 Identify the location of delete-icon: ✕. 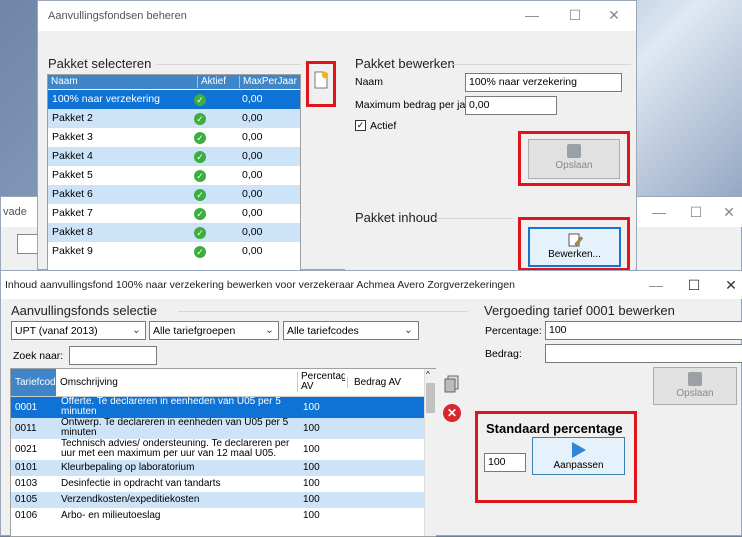
(452, 413).